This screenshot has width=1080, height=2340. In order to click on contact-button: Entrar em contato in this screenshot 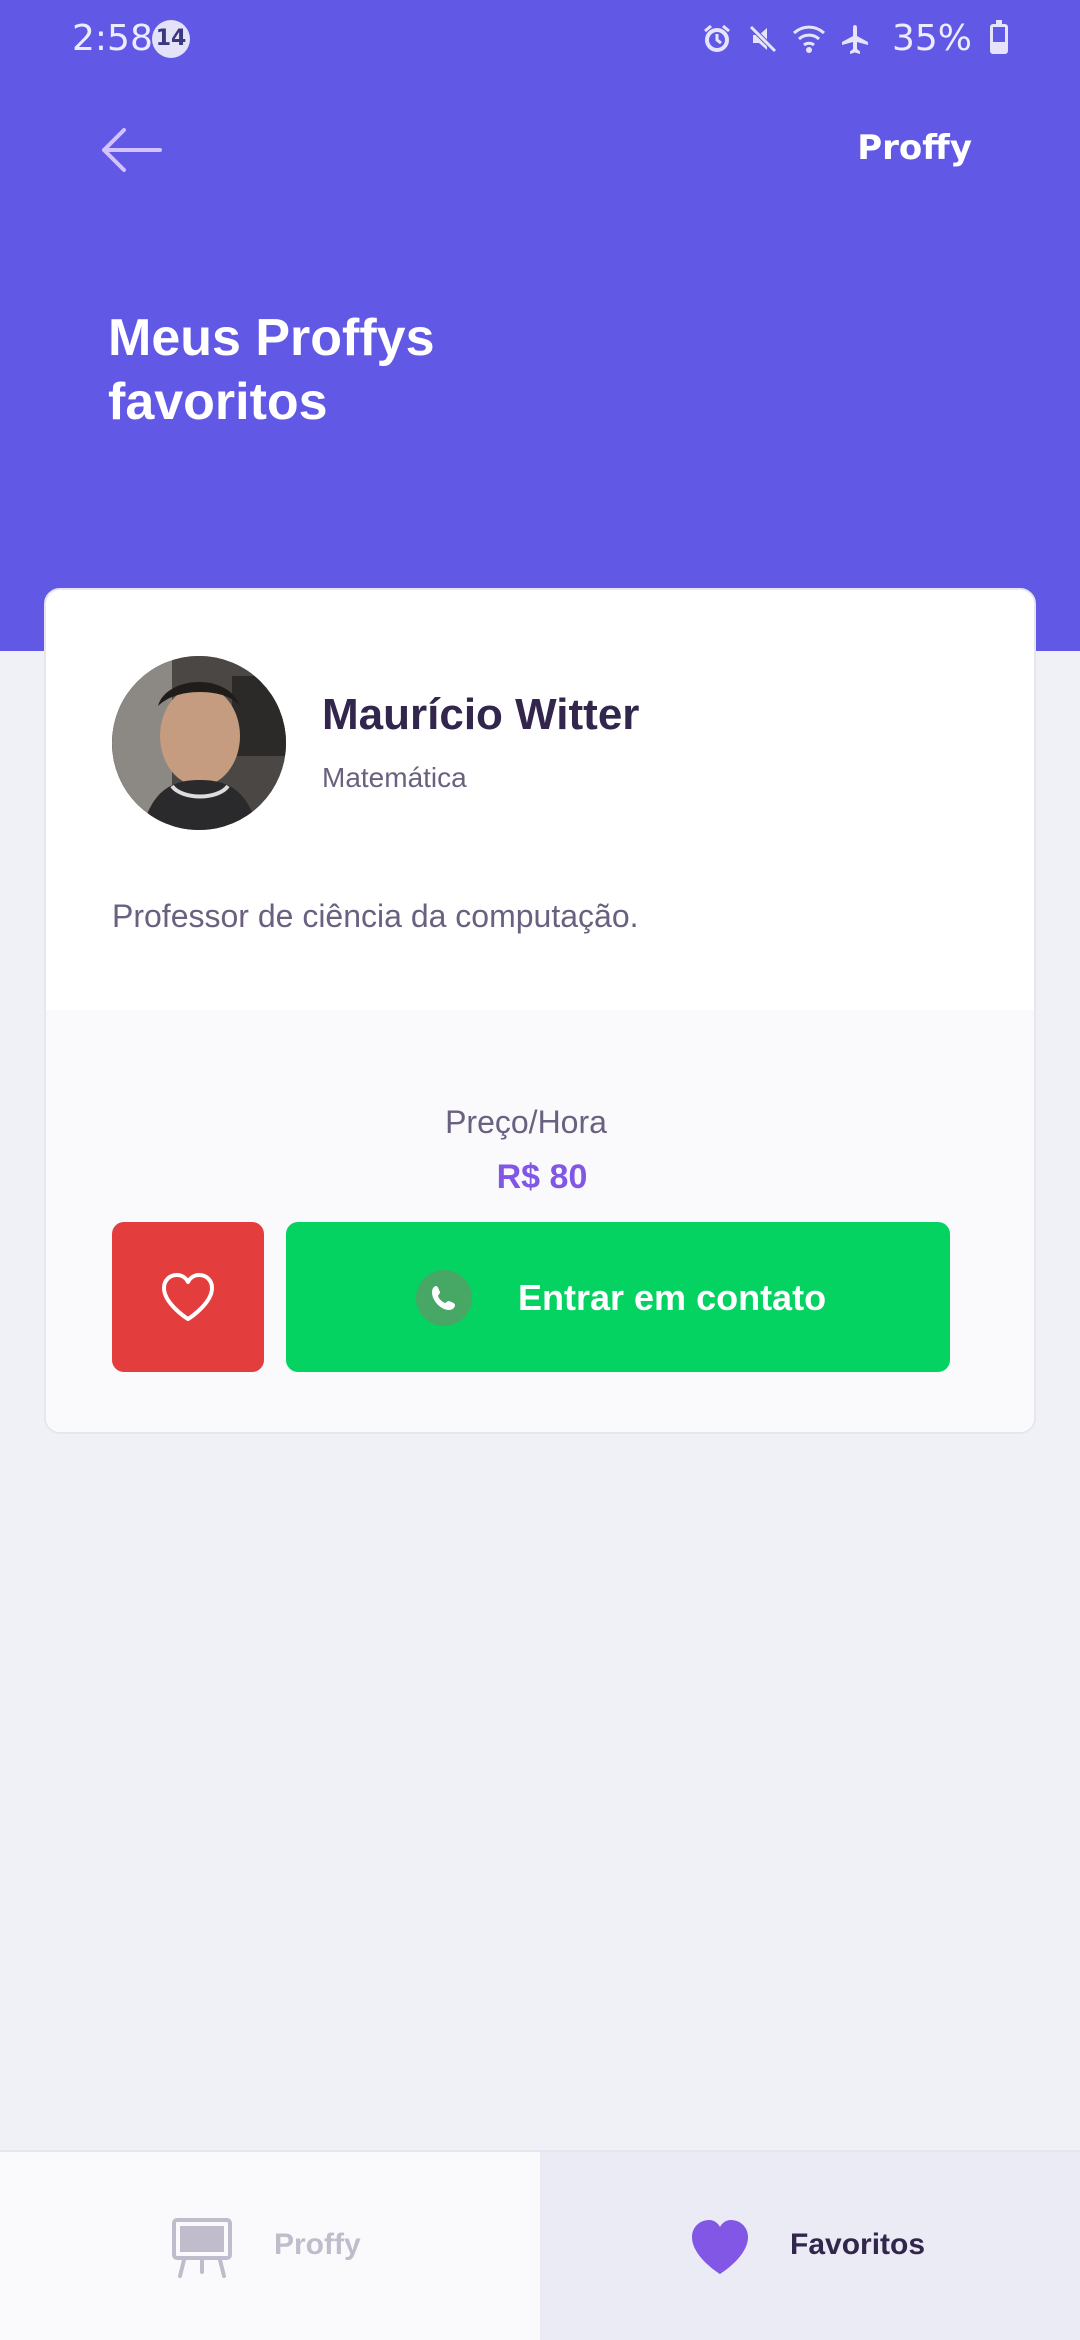, I will do `click(618, 1297)`.